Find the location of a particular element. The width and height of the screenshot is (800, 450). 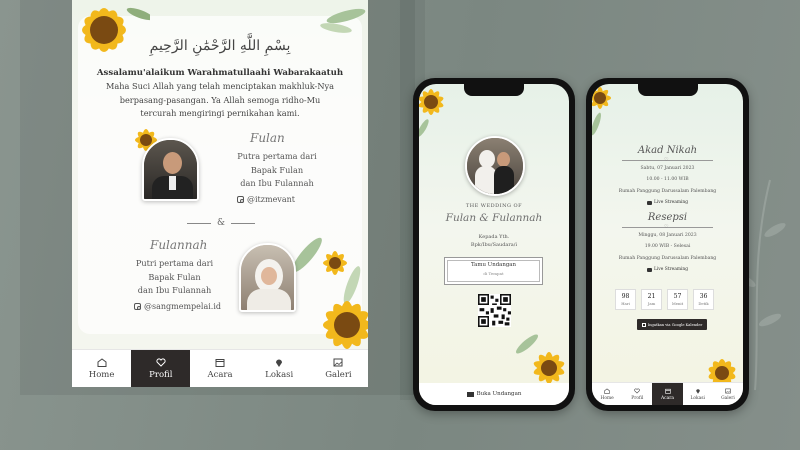

bride-info-line: Bapak Fulan is located at coordinates (174, 276).